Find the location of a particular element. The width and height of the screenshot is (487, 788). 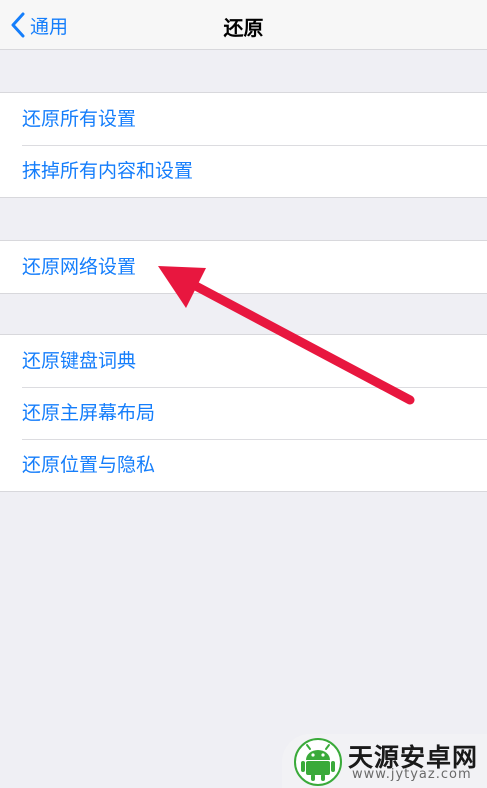

navigation-bar: 通用 还原 is located at coordinates (243, 25).